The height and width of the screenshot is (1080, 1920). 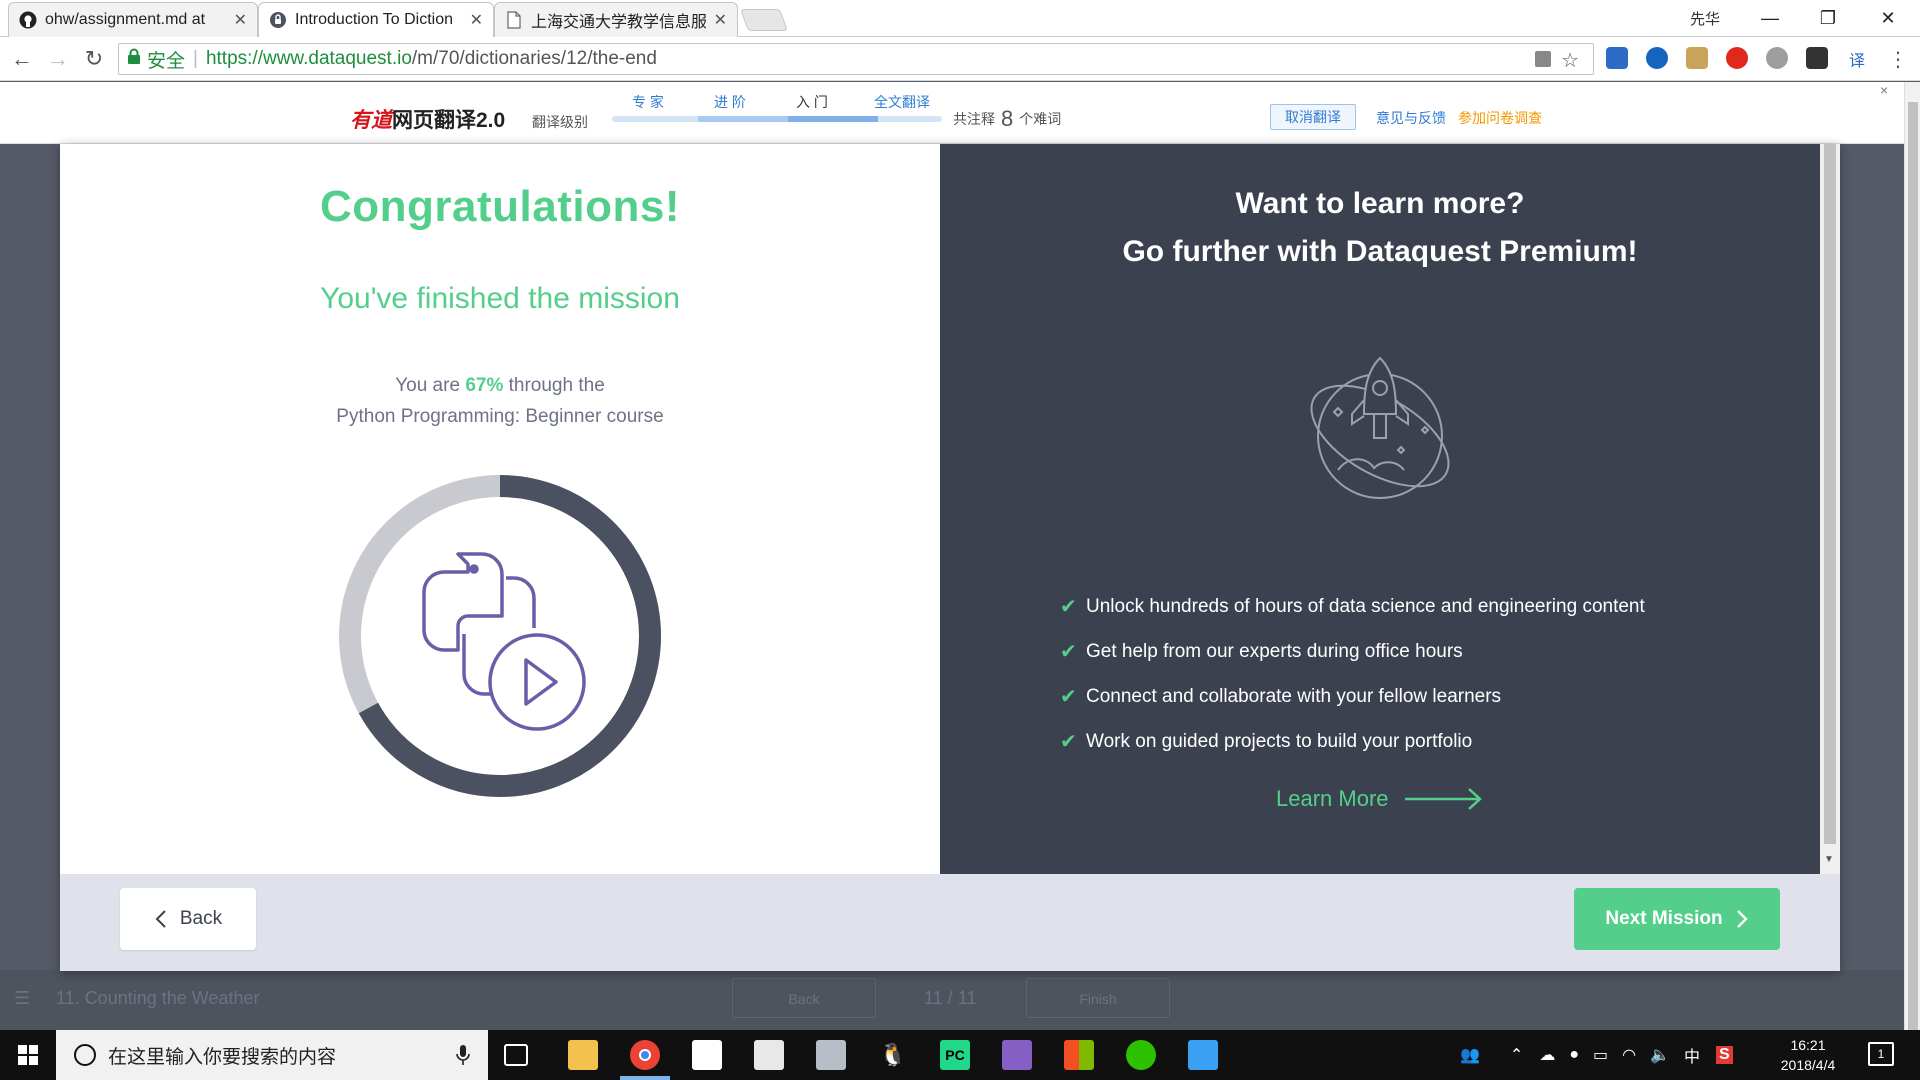 I want to click on learn-more-link: Learn More, so click(x=1379, y=799).